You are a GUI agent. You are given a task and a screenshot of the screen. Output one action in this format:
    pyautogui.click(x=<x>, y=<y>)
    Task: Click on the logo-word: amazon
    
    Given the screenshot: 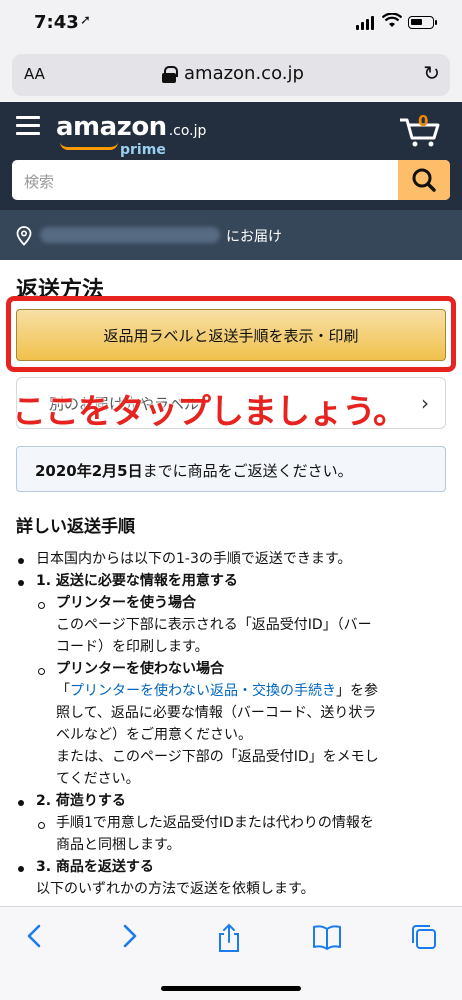 What is the action you would take?
    pyautogui.click(x=111, y=127)
    